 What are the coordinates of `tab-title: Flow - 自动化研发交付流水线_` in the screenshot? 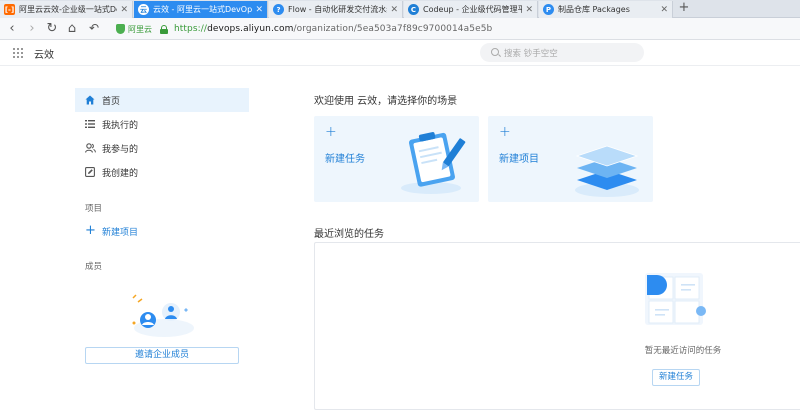 It's located at (338, 9).